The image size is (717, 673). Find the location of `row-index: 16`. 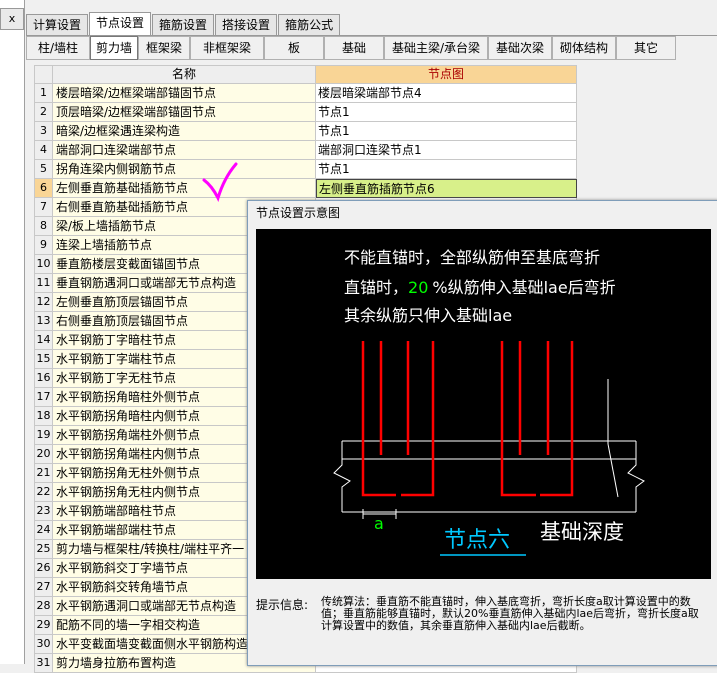

row-index: 16 is located at coordinates (43, 378).